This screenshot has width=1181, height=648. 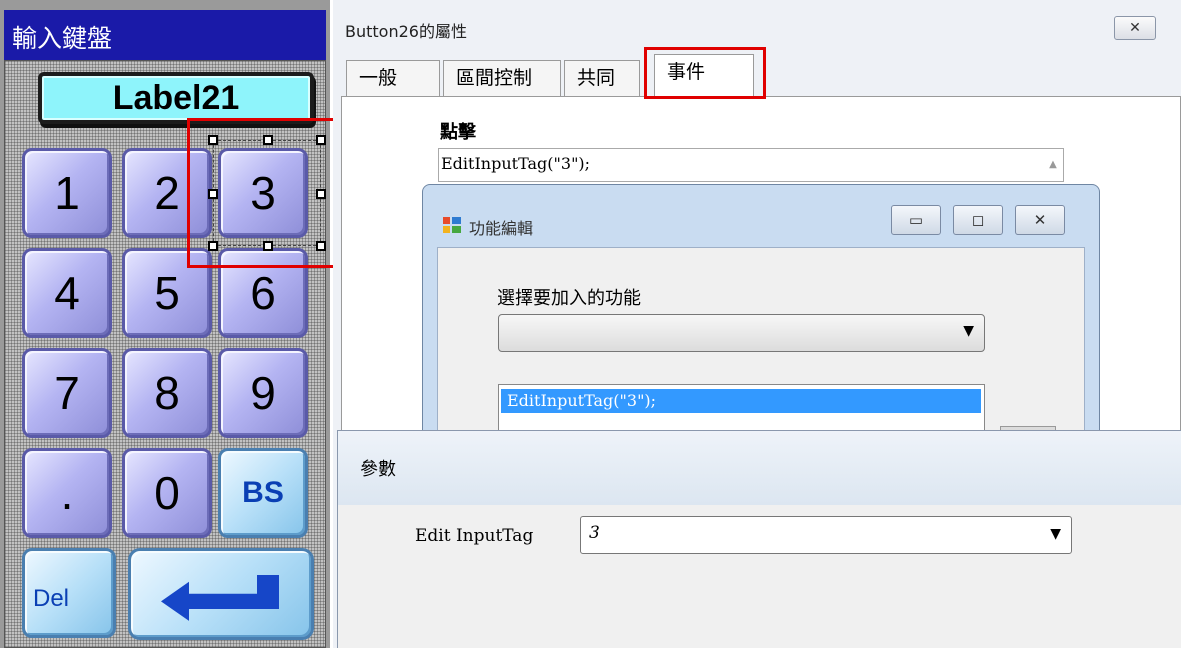 What do you see at coordinates (759, 468) in the screenshot?
I see `parameters-titlebar: 參數` at bounding box center [759, 468].